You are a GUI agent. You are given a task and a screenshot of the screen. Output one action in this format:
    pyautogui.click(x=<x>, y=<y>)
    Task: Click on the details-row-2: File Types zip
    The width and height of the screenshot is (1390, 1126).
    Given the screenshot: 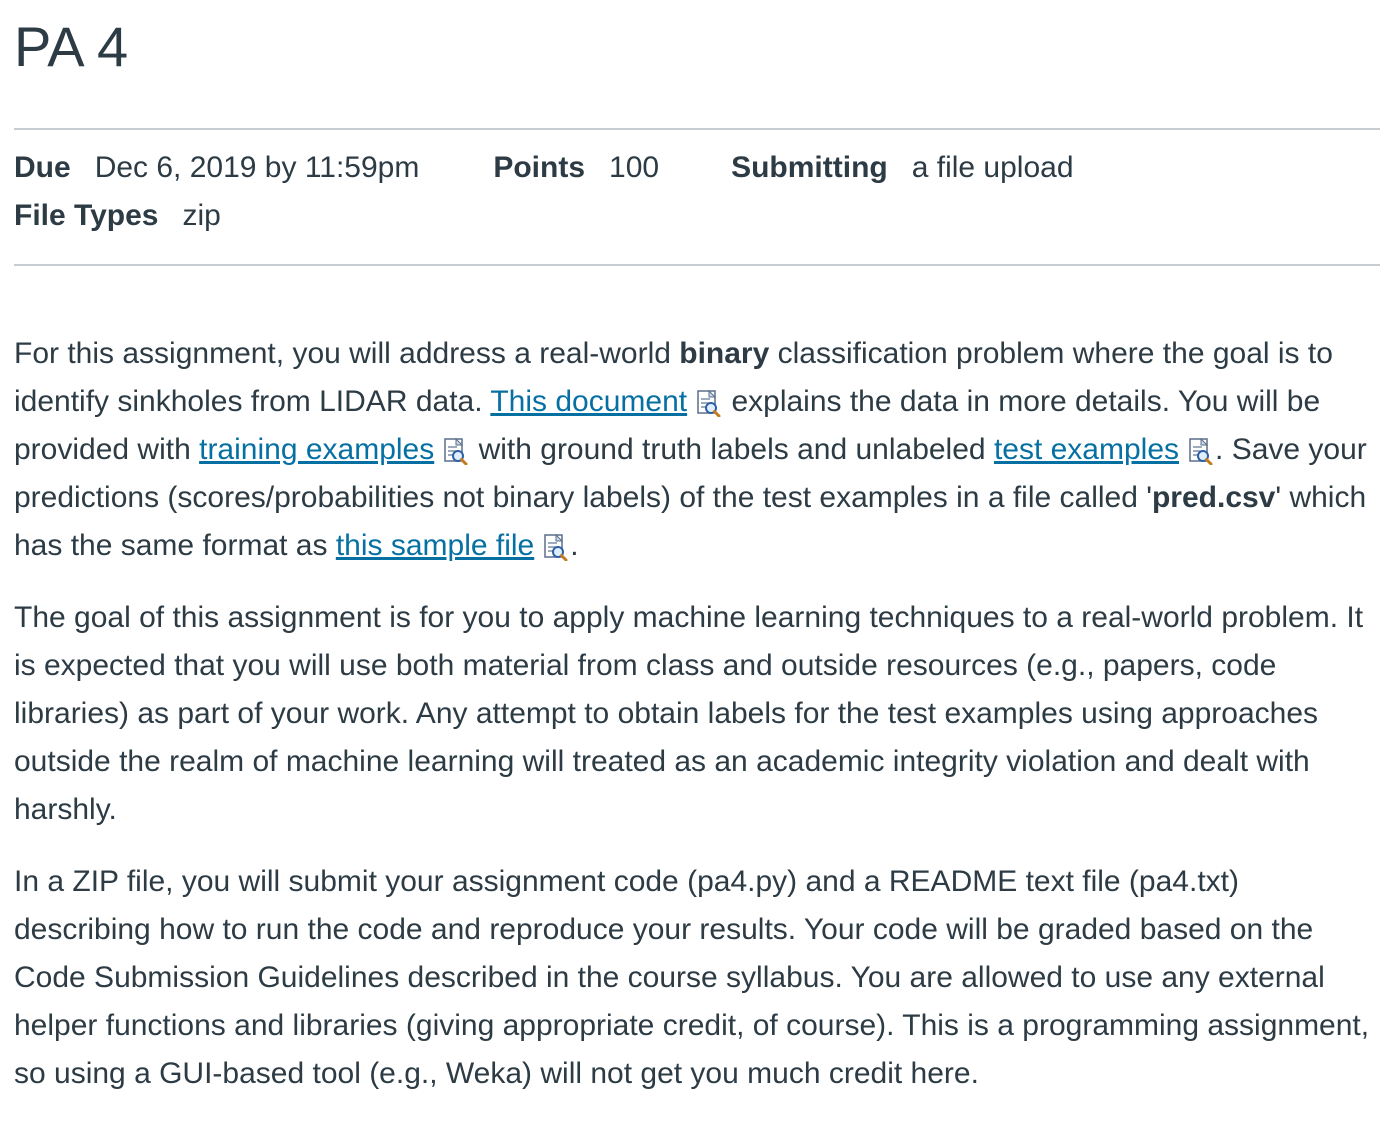 What is the action you would take?
    pyautogui.click(x=697, y=216)
    